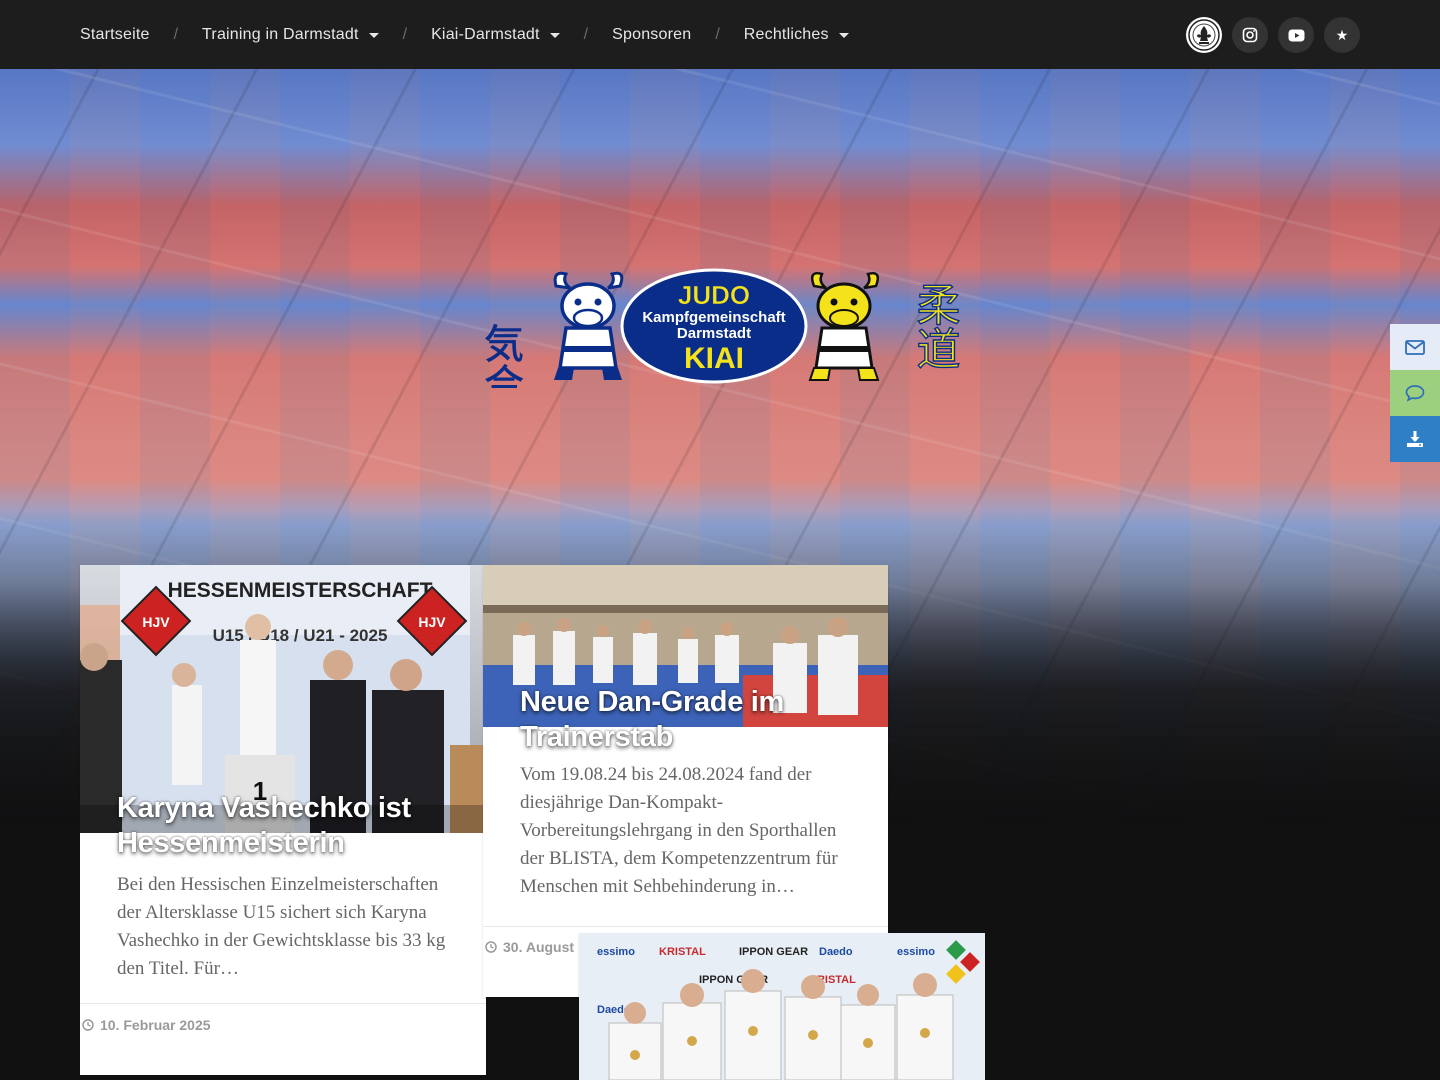  I want to click on post-date: 10. Februar 2025, so click(146, 1025).